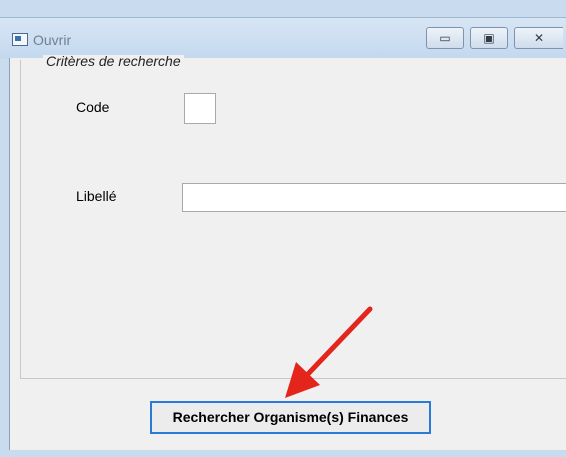  What do you see at coordinates (489, 38) in the screenshot?
I see `maximize-button: ▣` at bounding box center [489, 38].